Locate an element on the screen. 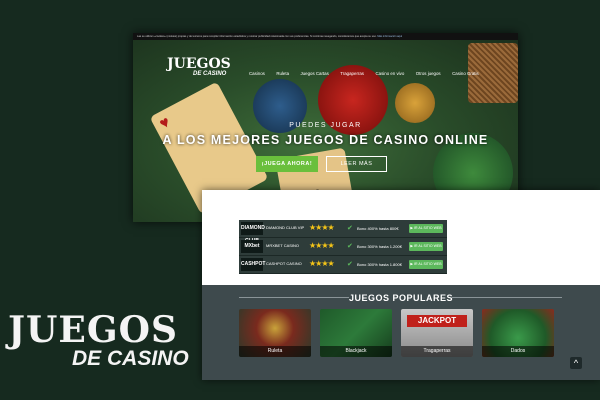  casino-logo: CASHPOT is located at coordinates (253, 264).